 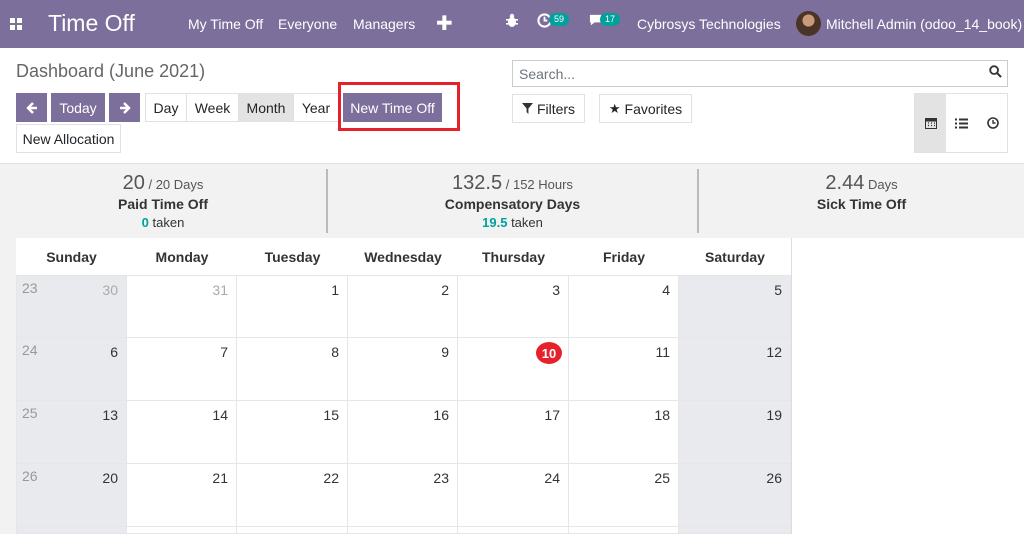 I want to click on summary-taken-value: 0, so click(x=145, y=222).